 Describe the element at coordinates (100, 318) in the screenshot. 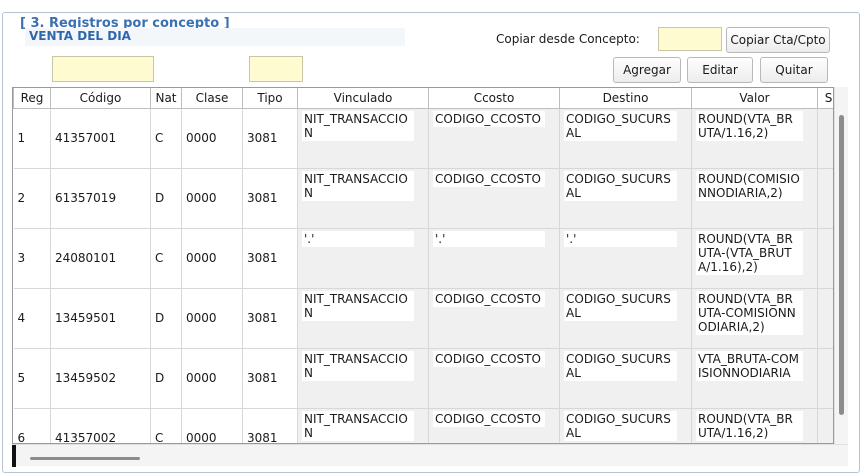

I see `cell-codigo: 13459501` at that location.